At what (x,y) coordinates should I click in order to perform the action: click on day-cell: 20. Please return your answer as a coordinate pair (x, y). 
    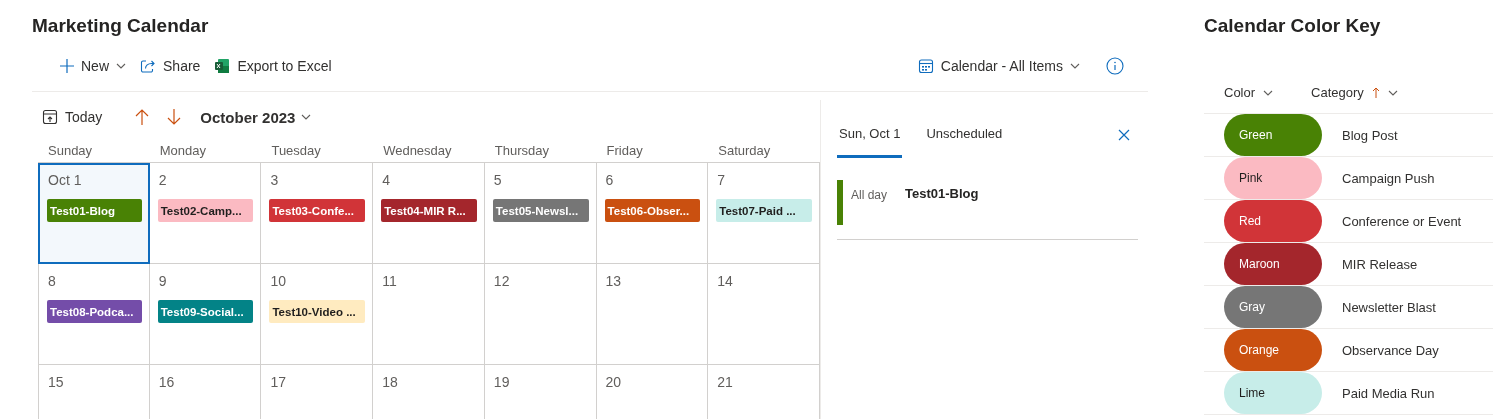
    Looking at the image, I should click on (652, 392).